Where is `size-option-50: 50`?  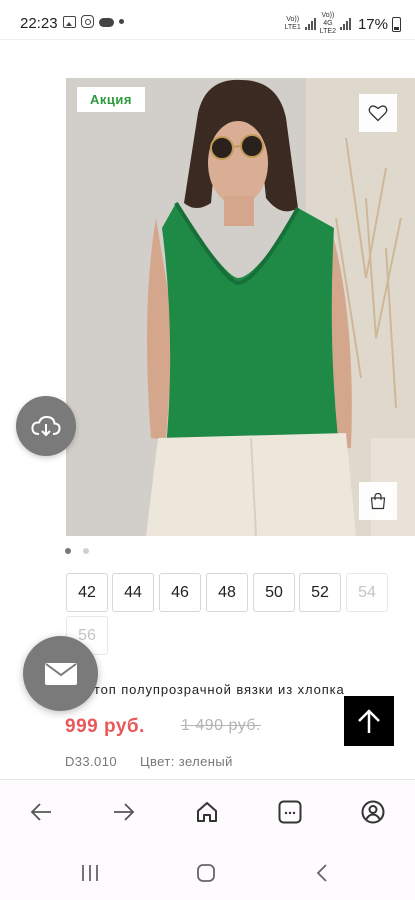 size-option-50: 50 is located at coordinates (274, 592).